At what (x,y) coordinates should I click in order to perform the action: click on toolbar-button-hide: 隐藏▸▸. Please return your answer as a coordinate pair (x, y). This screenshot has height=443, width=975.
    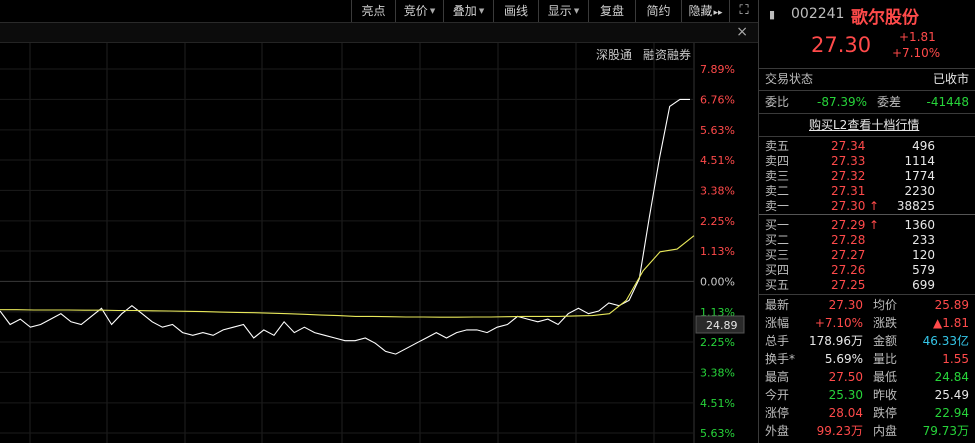
    Looking at the image, I should click on (705, 11).